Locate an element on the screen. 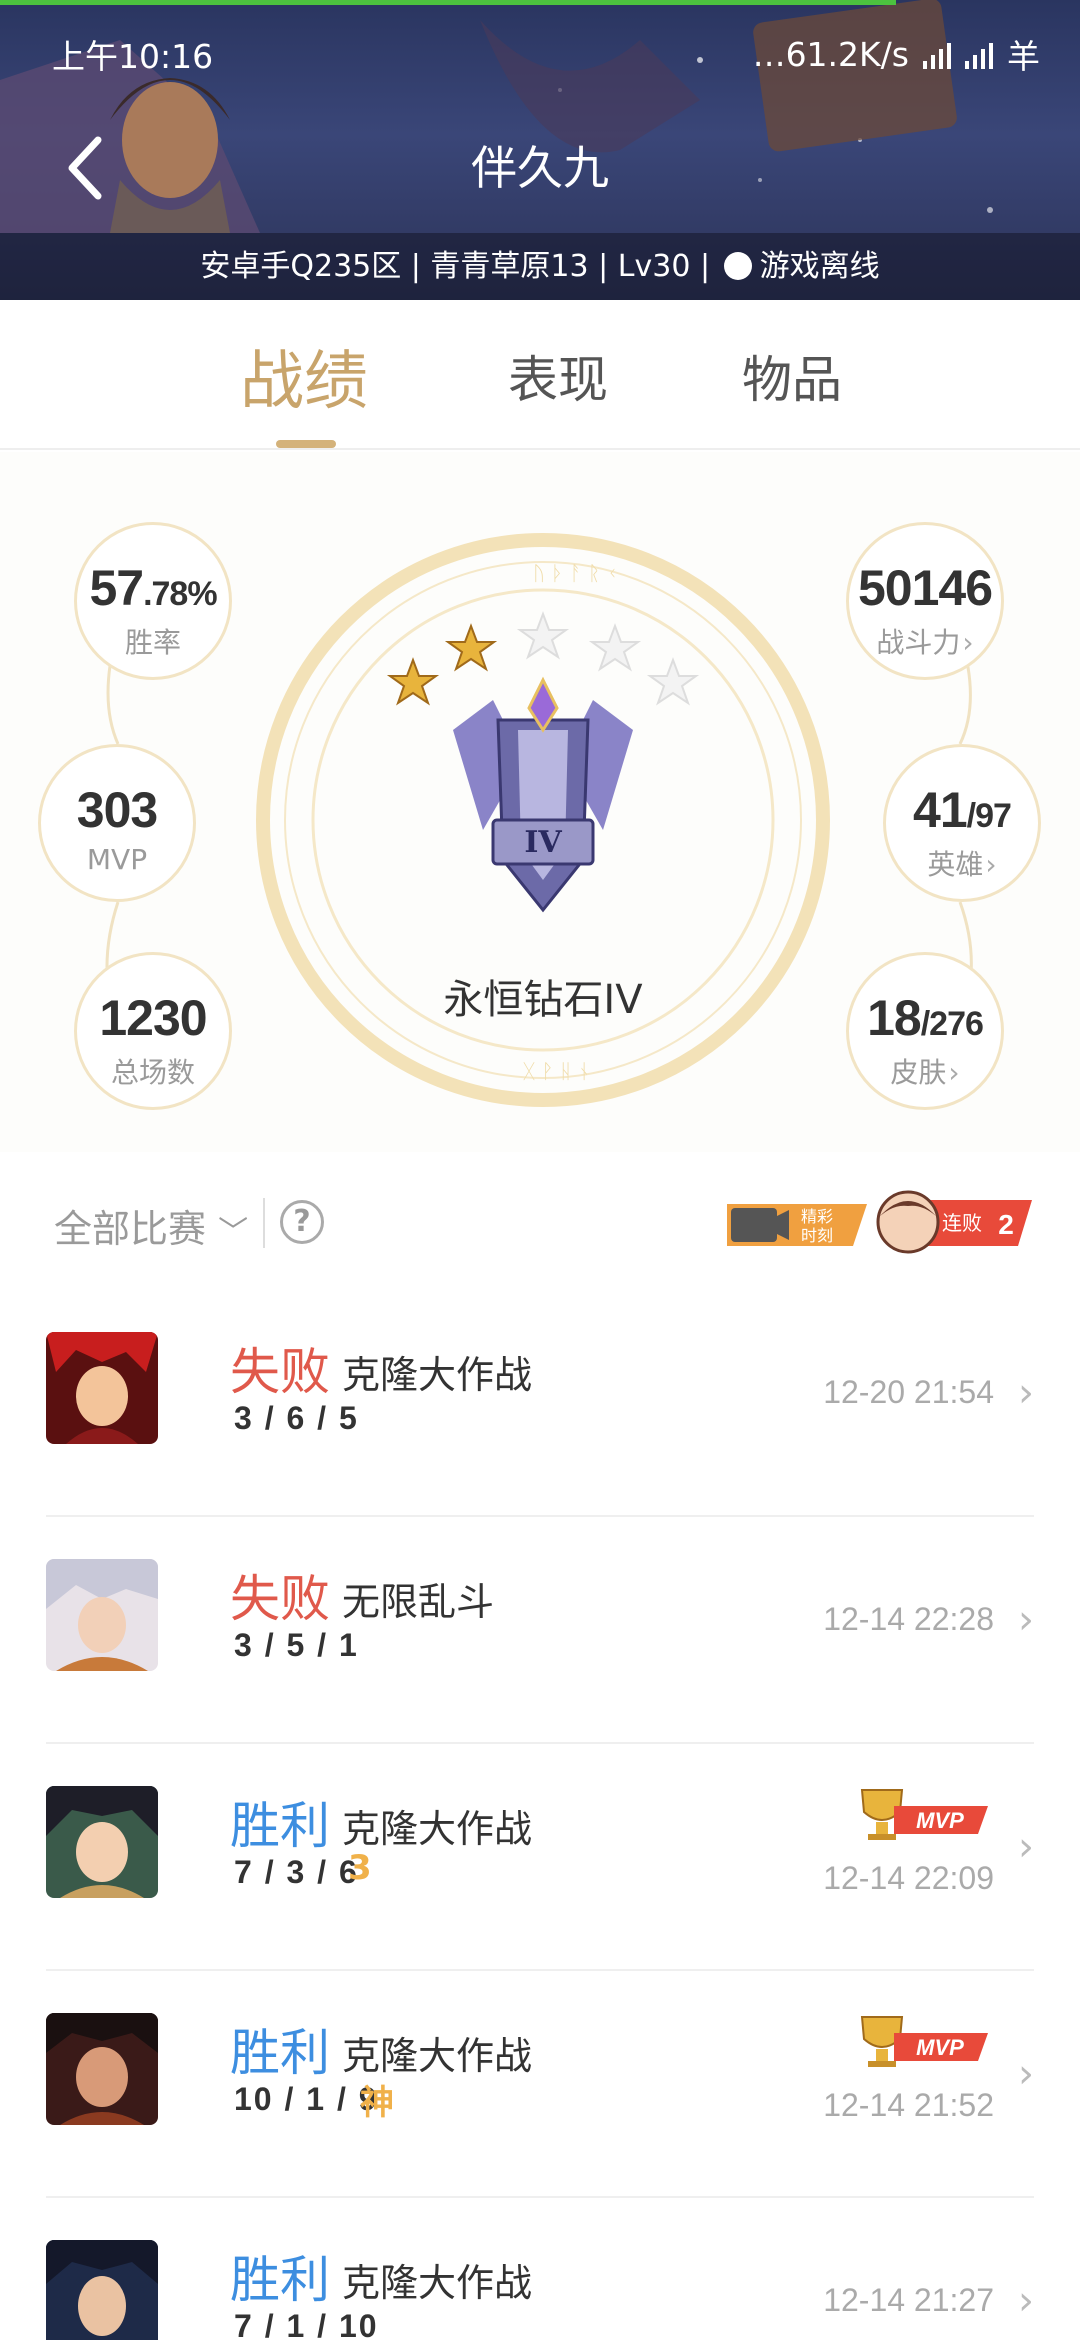  help-icon: ? is located at coordinates (302, 1222).